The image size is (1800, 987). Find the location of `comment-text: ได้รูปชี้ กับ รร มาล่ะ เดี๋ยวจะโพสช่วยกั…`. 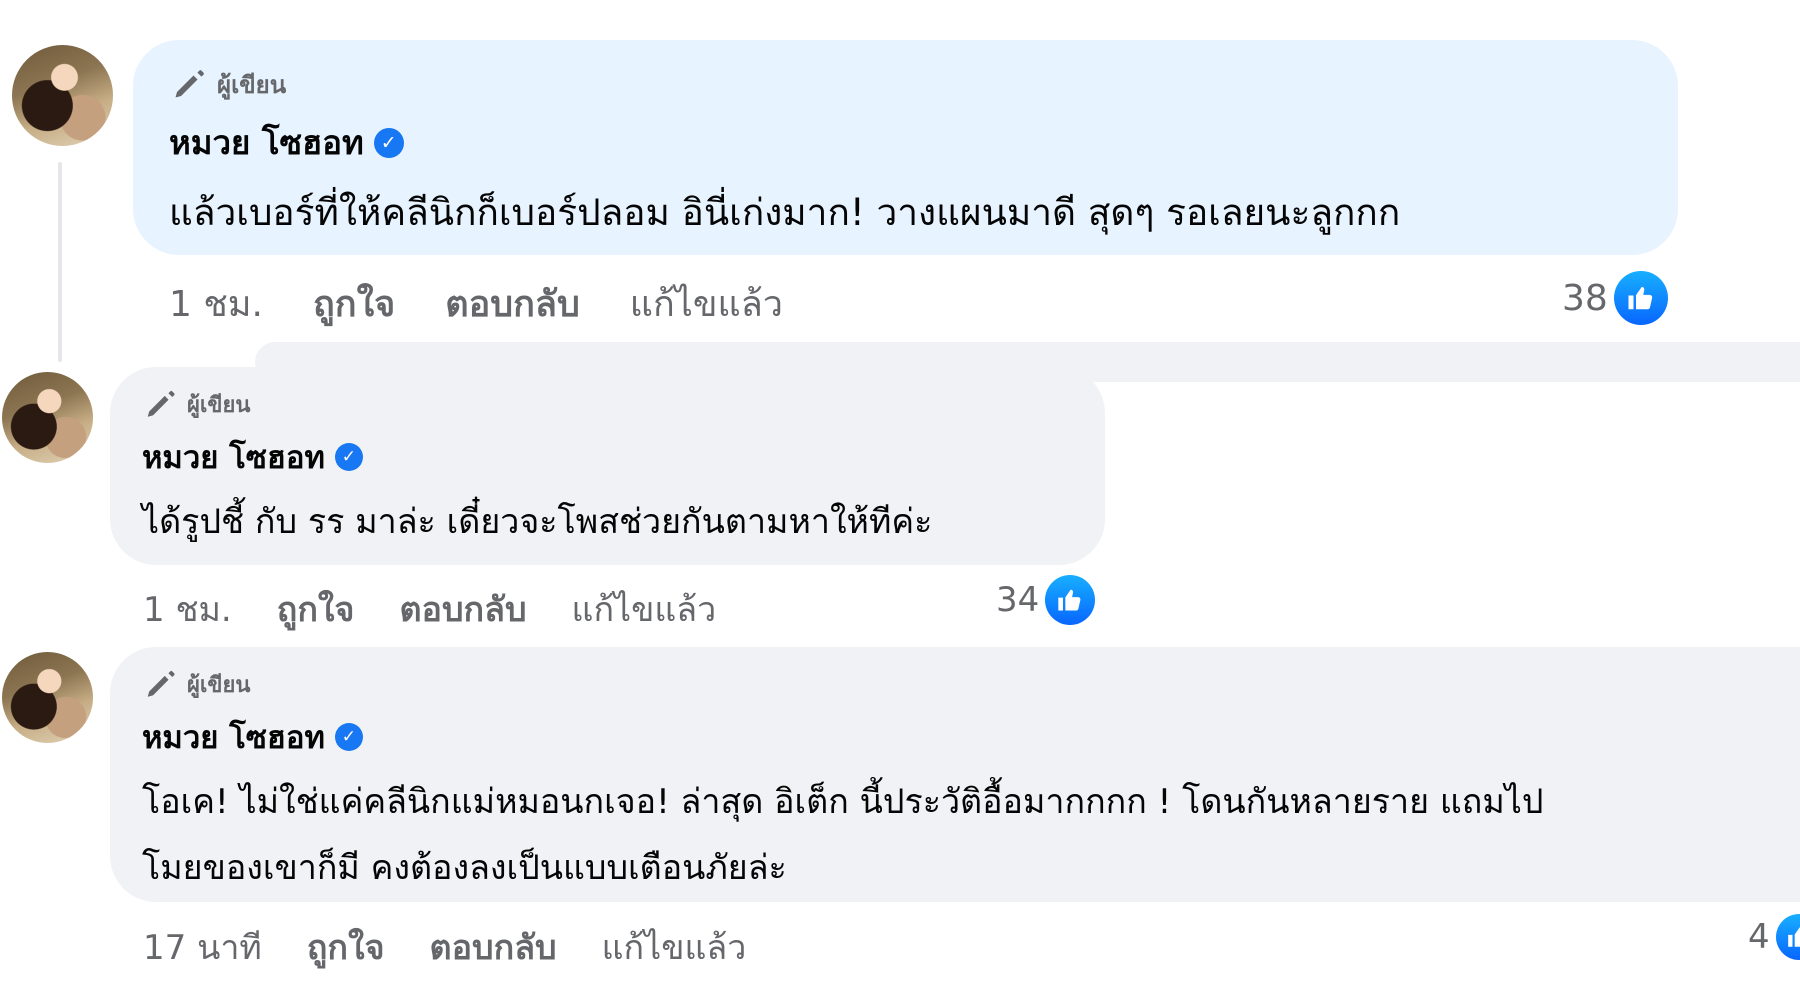

comment-text: ได้รูปชี้ กับ รร มาล่ะ เดี๋ยวจะโพสช่วยกั… is located at coordinates (537, 522).